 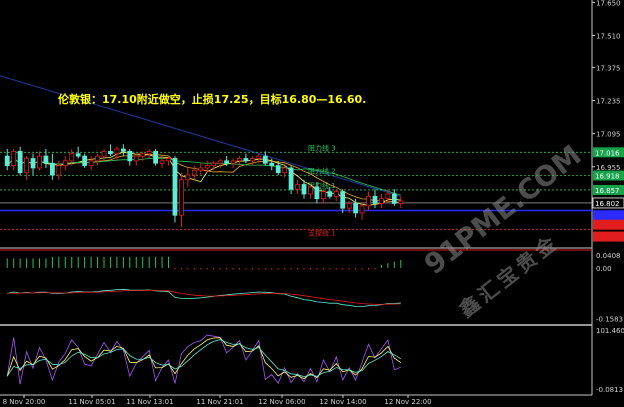 I want to click on y-tick-label: 17.650, so click(x=608, y=3).